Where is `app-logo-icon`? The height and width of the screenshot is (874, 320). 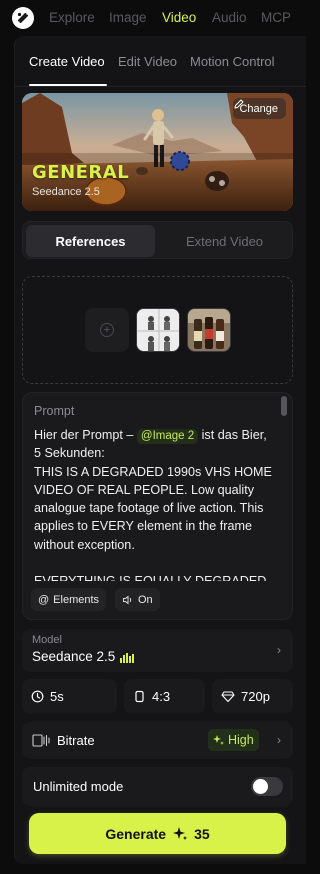 app-logo-icon is located at coordinates (23, 18).